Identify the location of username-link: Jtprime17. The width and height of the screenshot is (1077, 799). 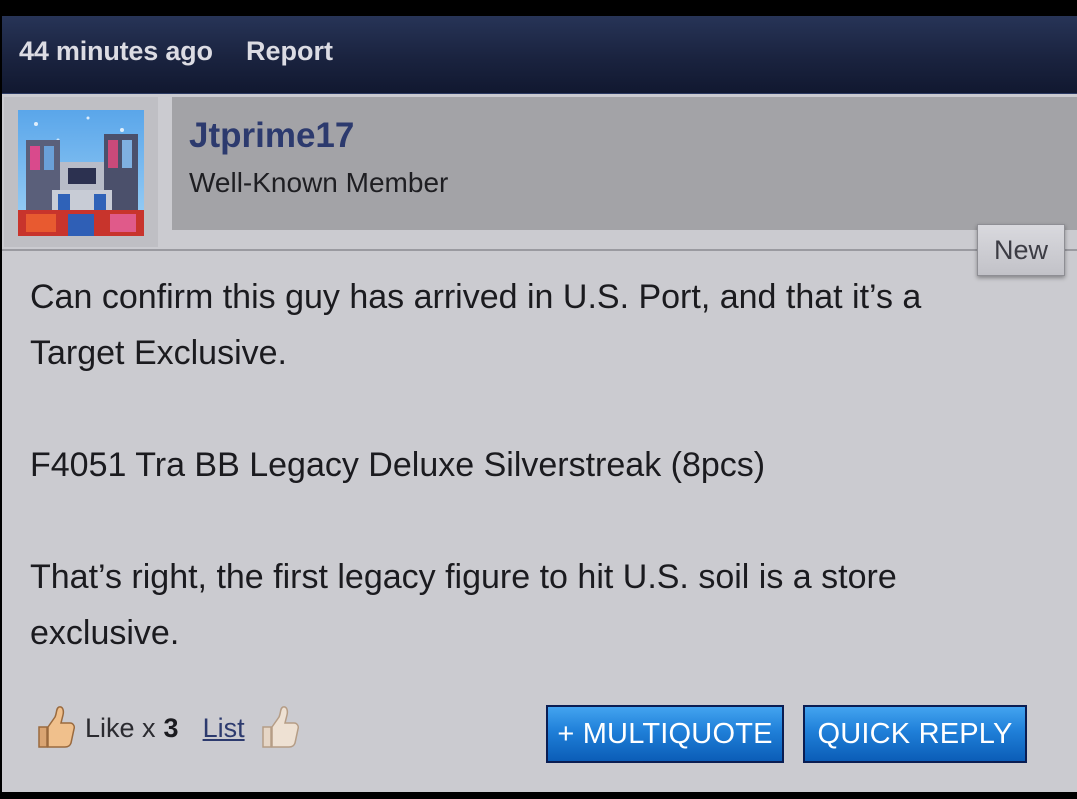
(271, 136).